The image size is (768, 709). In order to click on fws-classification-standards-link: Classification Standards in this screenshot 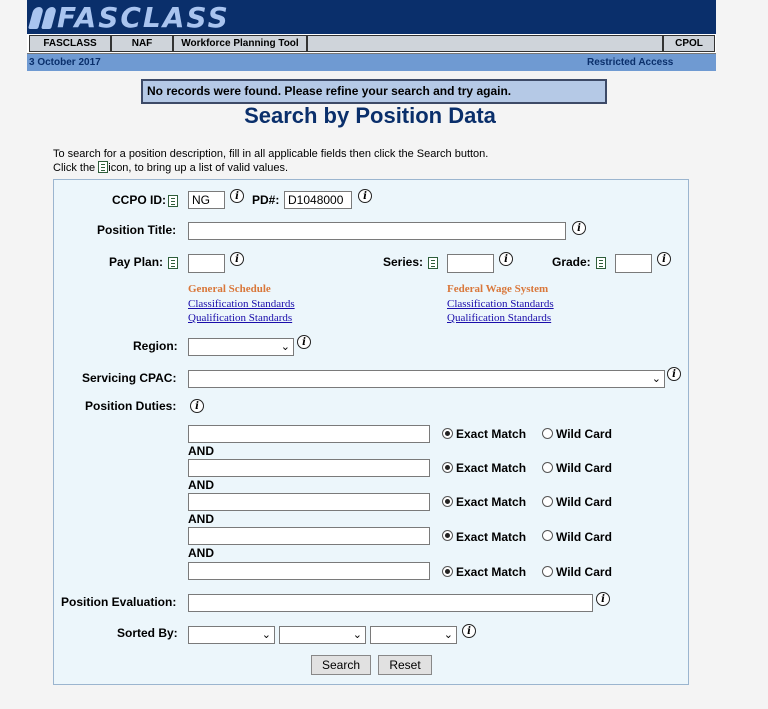, I will do `click(500, 304)`.